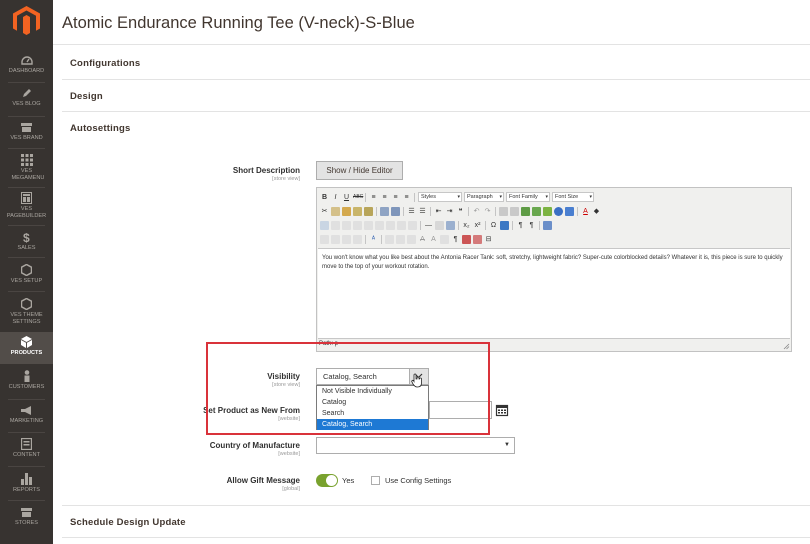  Describe the element at coordinates (400, 239) in the screenshot. I see `abbr-icon` at that location.